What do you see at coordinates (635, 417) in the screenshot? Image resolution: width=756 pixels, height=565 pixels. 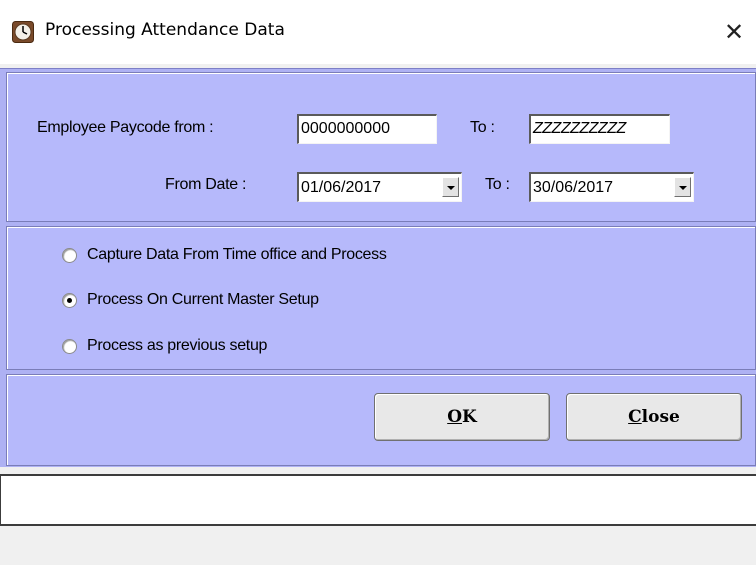 I see `close-accelerator: C` at bounding box center [635, 417].